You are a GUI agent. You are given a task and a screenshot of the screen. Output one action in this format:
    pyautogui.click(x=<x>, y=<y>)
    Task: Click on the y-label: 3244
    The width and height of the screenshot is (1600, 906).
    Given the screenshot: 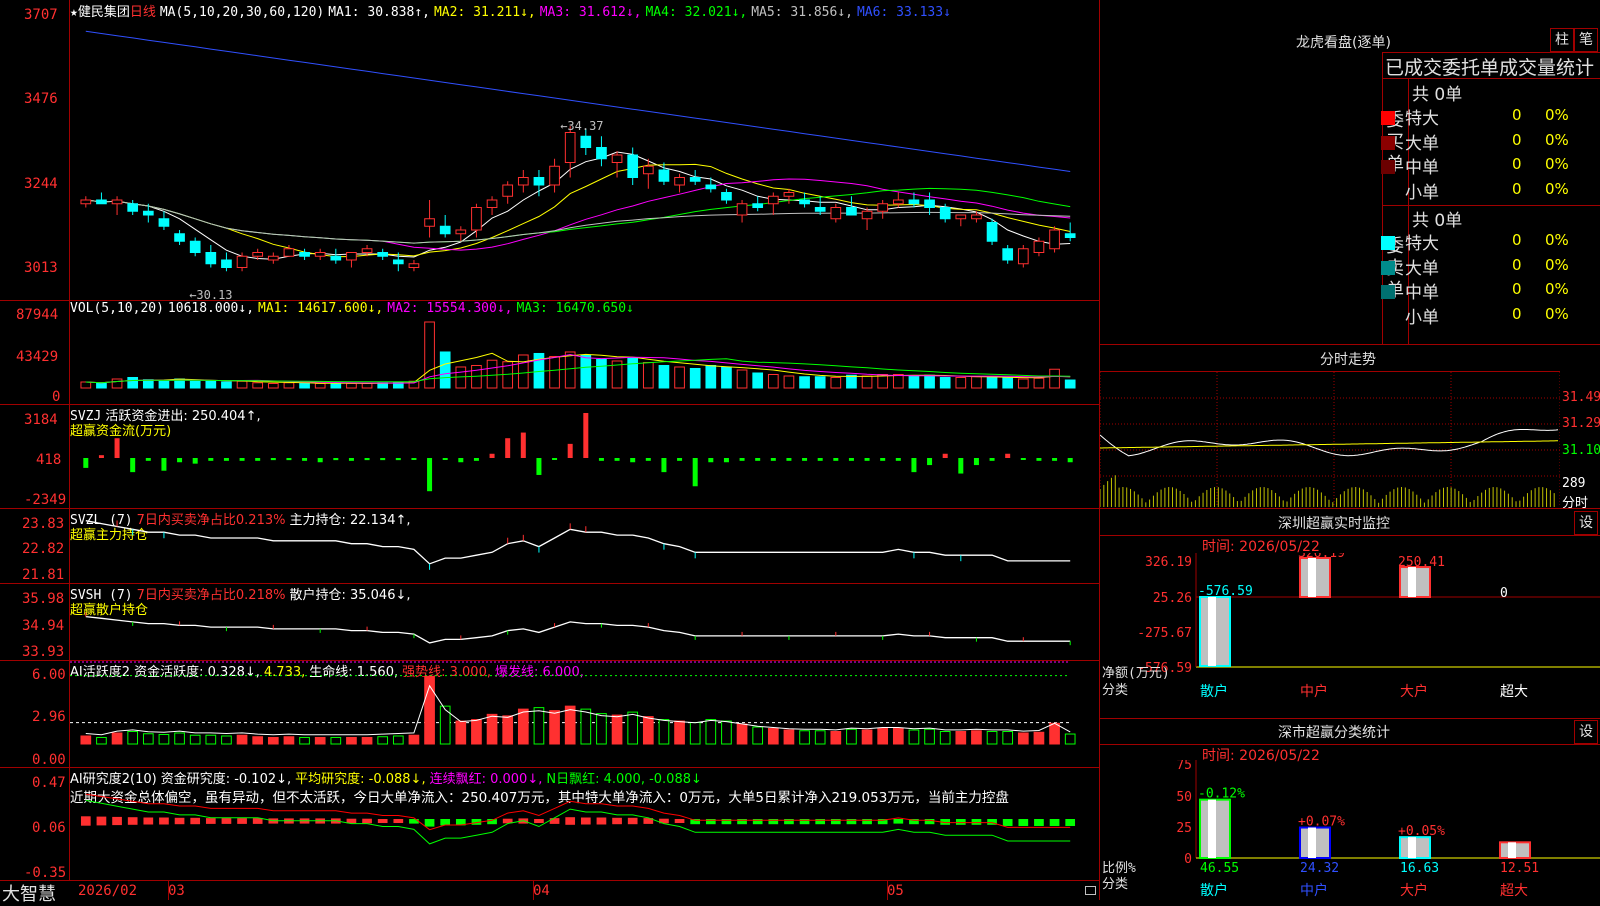 What is the action you would take?
    pyautogui.click(x=41, y=184)
    